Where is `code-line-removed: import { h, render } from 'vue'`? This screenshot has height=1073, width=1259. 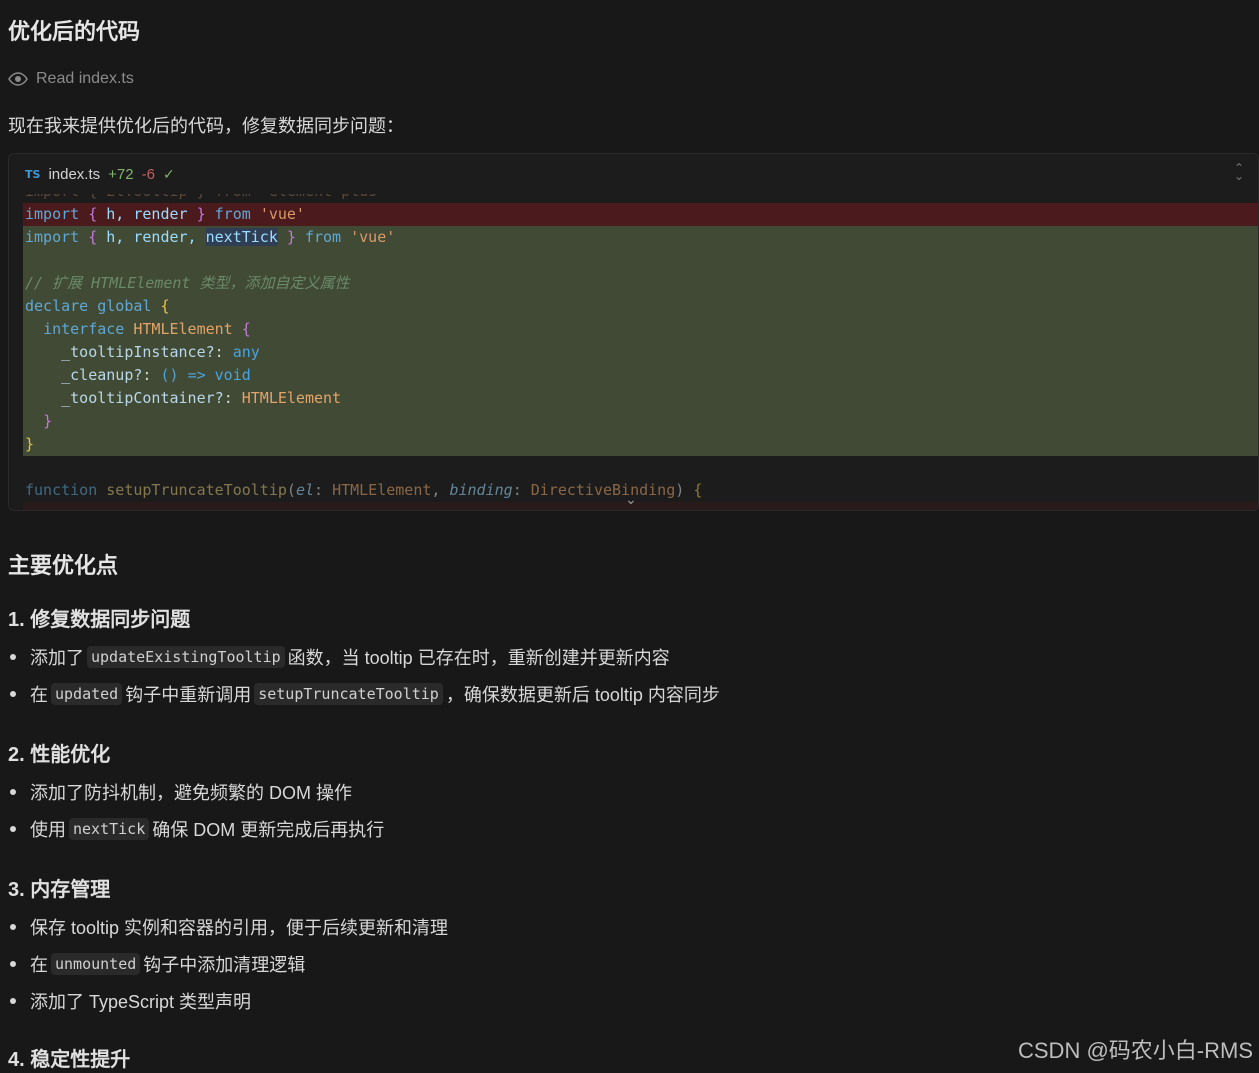 code-line-removed: import { h, render } from 'vue' is located at coordinates (640, 214).